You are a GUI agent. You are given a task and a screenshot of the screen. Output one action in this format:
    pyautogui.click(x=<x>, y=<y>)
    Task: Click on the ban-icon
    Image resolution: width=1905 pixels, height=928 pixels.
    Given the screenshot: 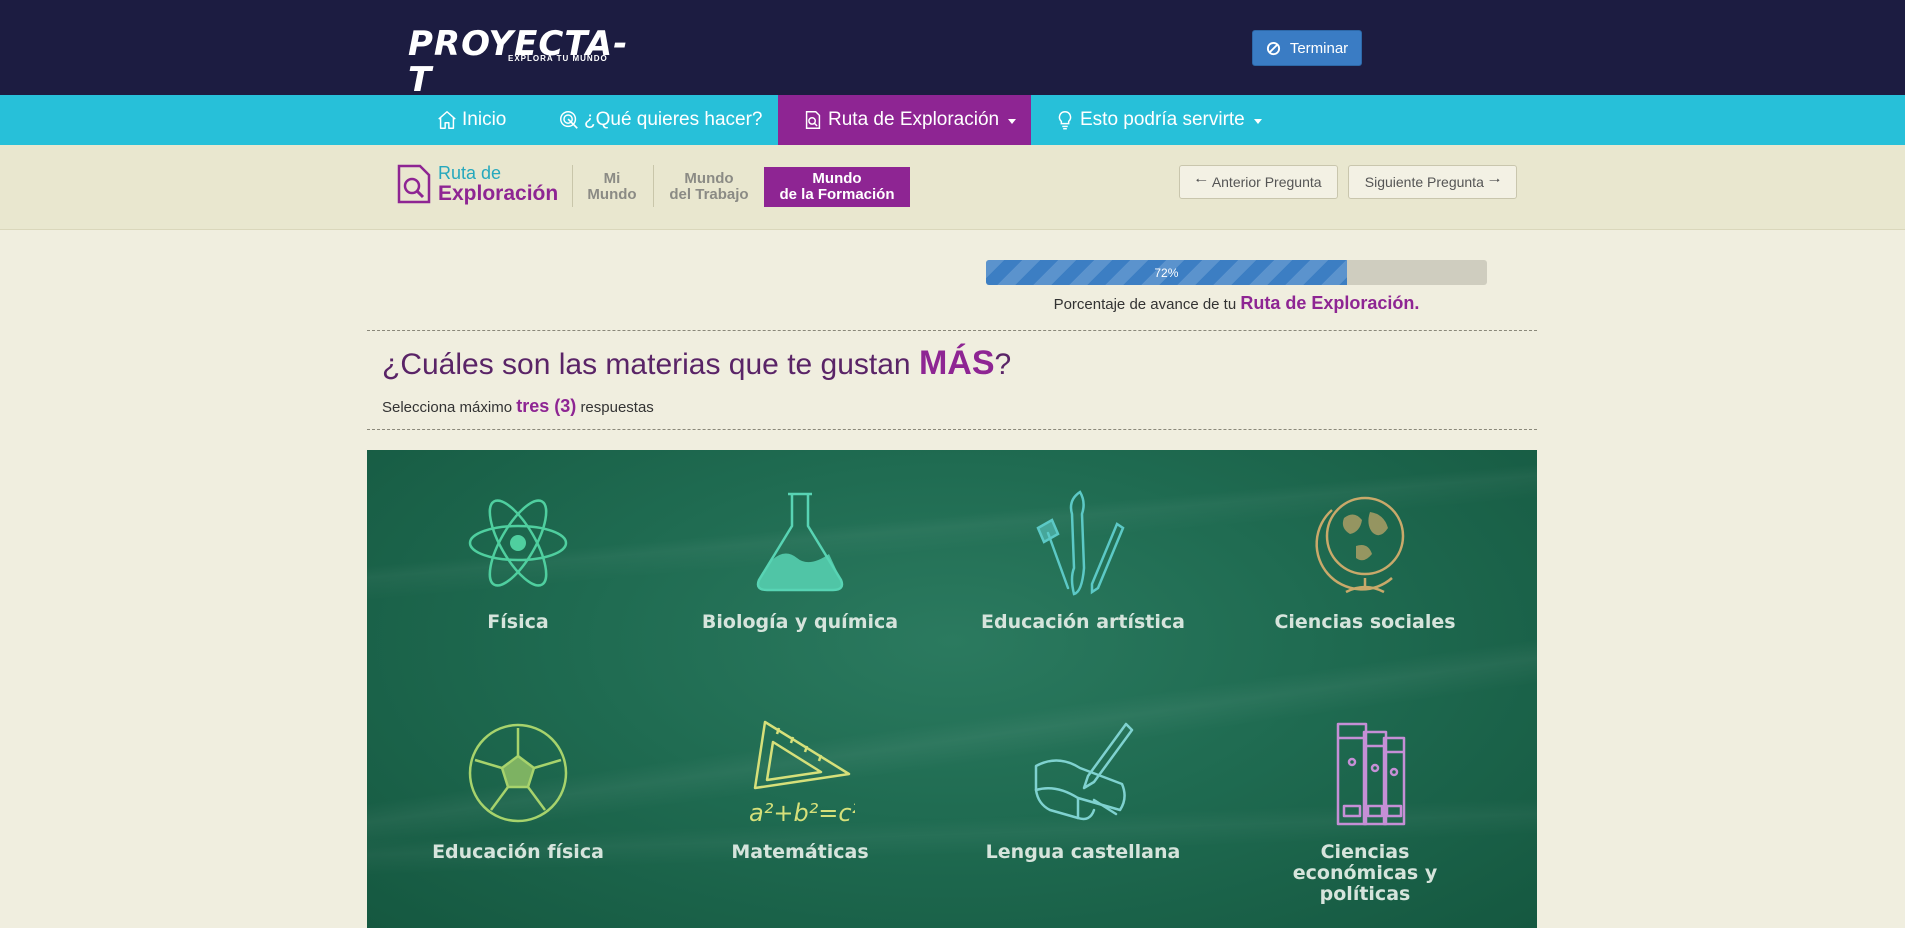 What is the action you would take?
    pyautogui.click(x=1273, y=48)
    